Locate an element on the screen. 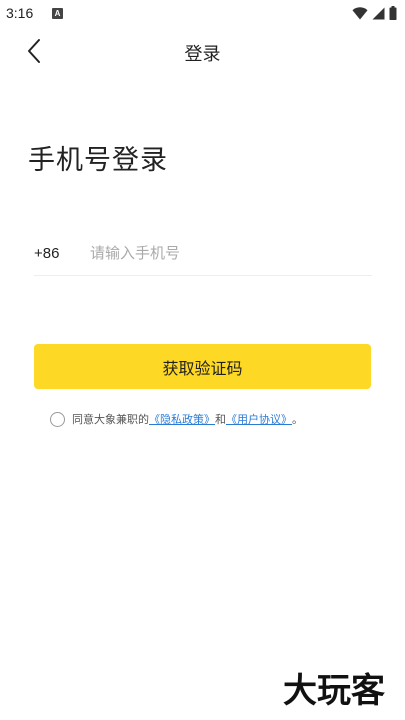 This screenshot has width=405, height=720. dawanke-logo: 大玩客 is located at coordinates (334, 690).